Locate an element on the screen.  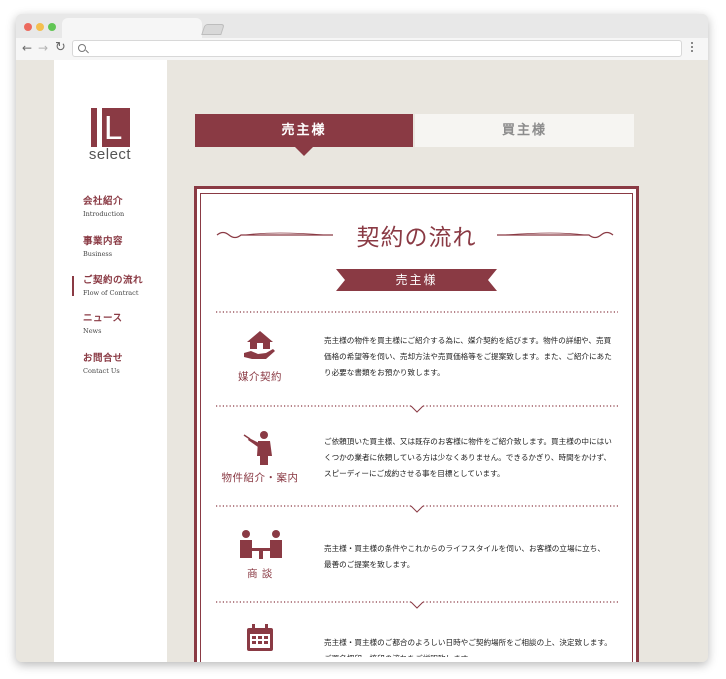
nav-label: ご契約の流れ is located at coordinates (113, 280).